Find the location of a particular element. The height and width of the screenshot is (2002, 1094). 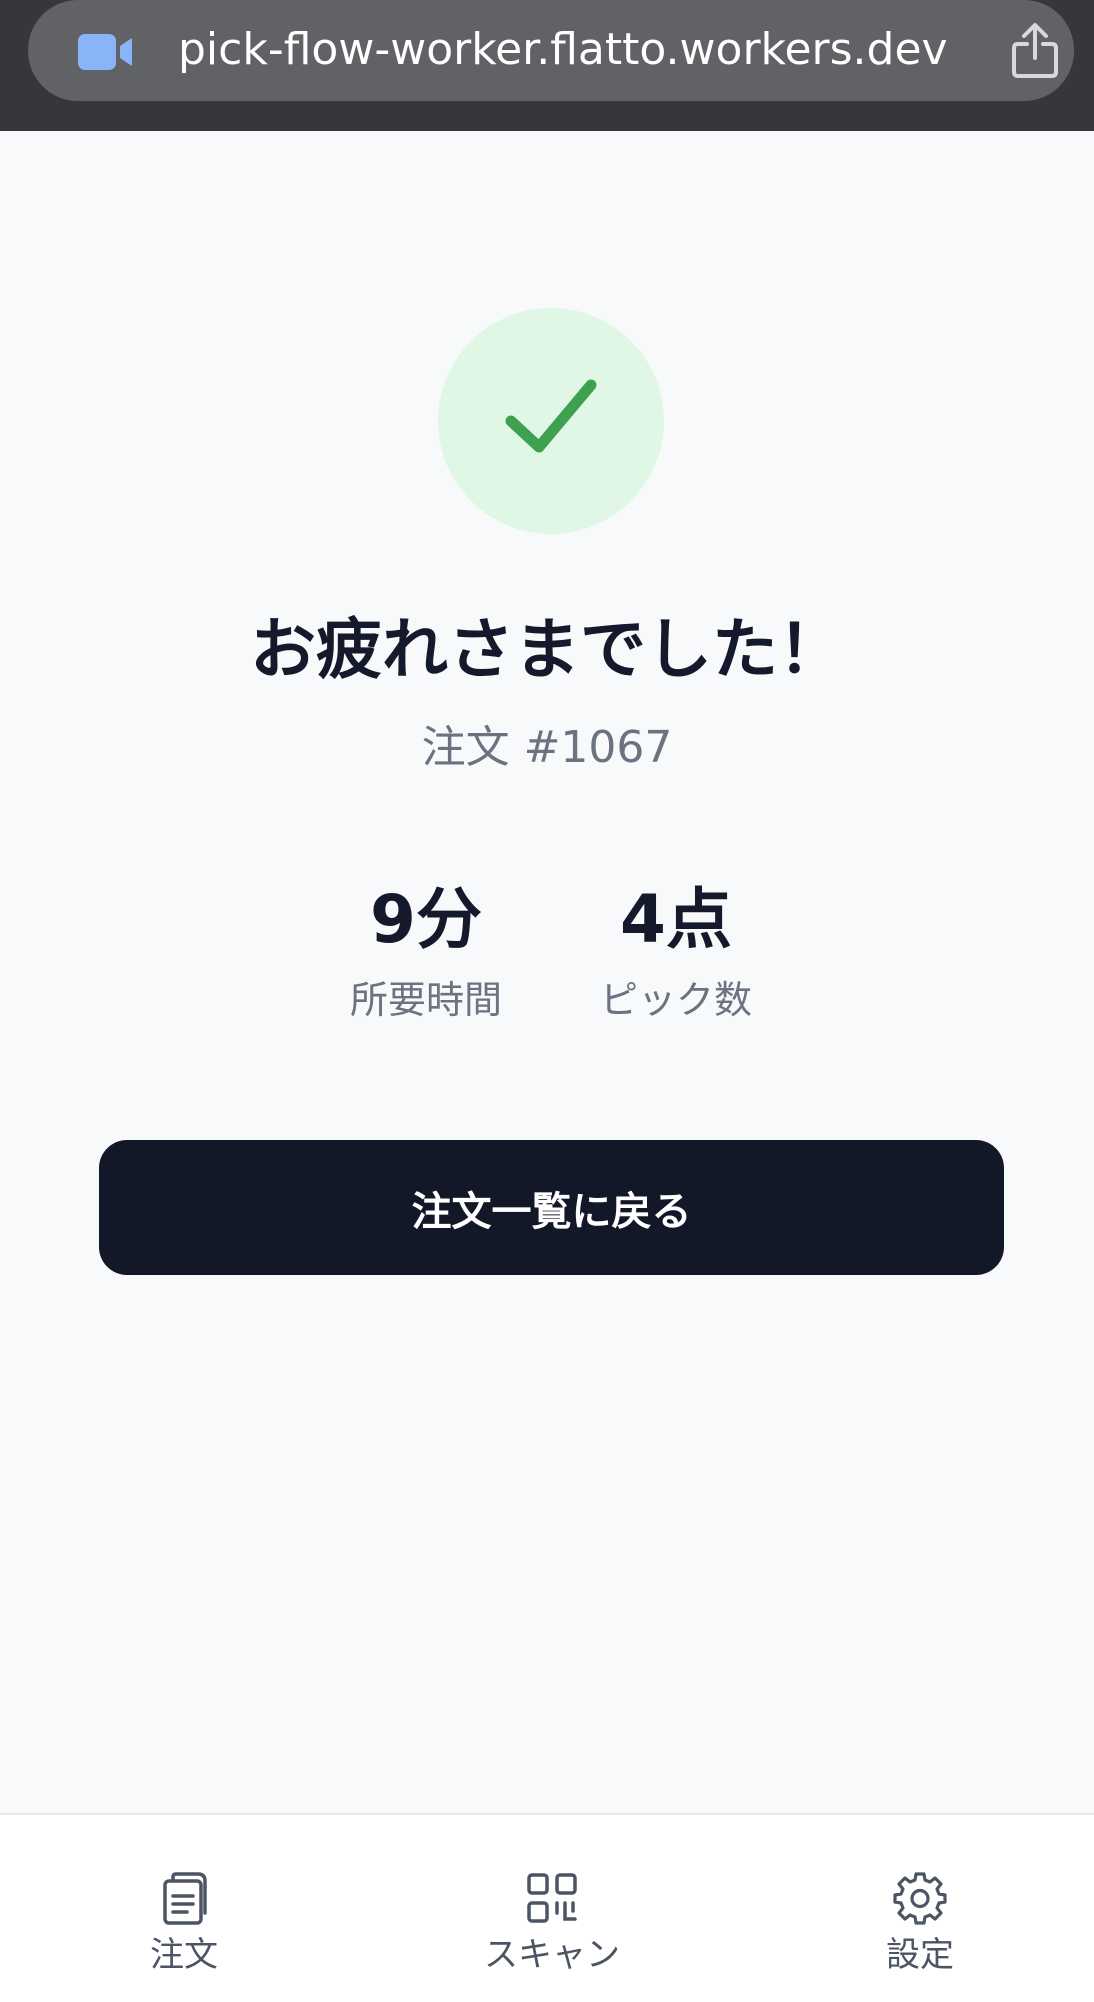

checkmark-icon is located at coordinates (551, 416).